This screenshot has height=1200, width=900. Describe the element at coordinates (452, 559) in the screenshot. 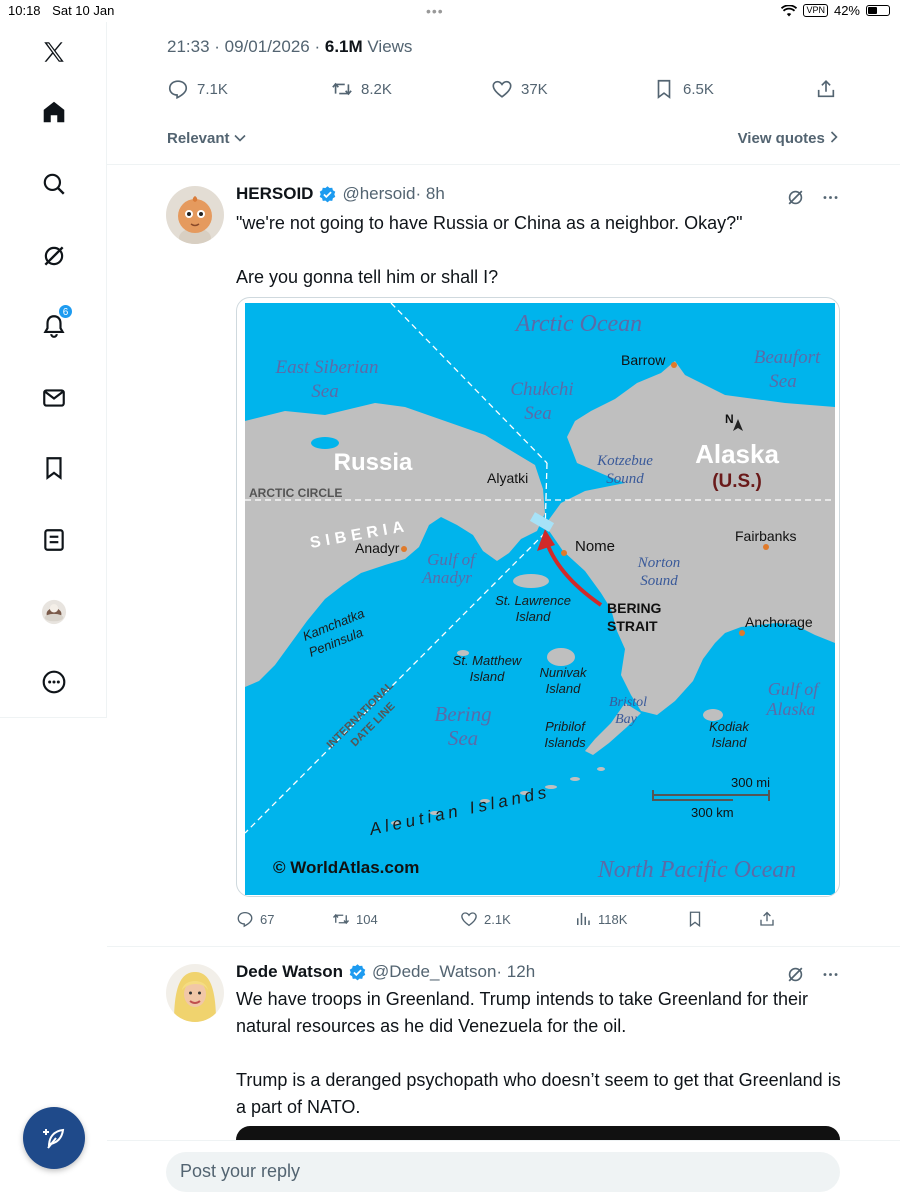

I see `label-gulf-of-anadyr: Gulf of` at that location.